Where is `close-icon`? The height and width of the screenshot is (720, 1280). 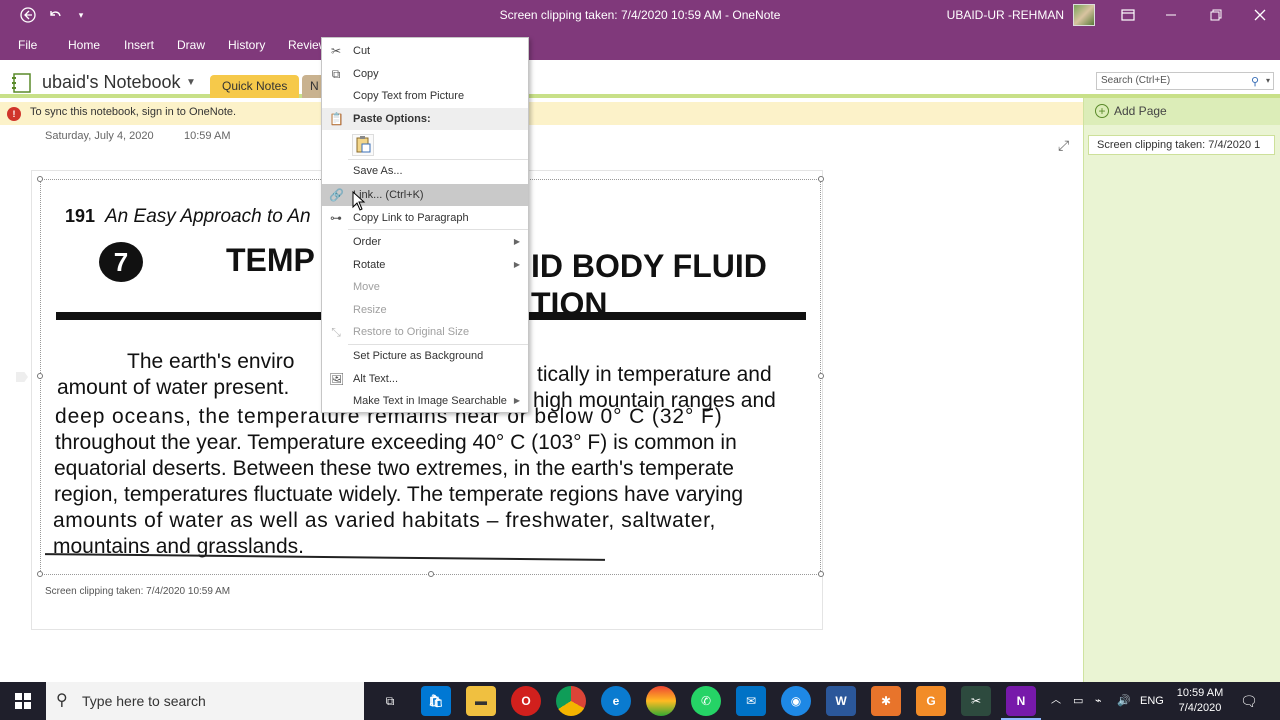
close-icon is located at coordinates (1260, 15).